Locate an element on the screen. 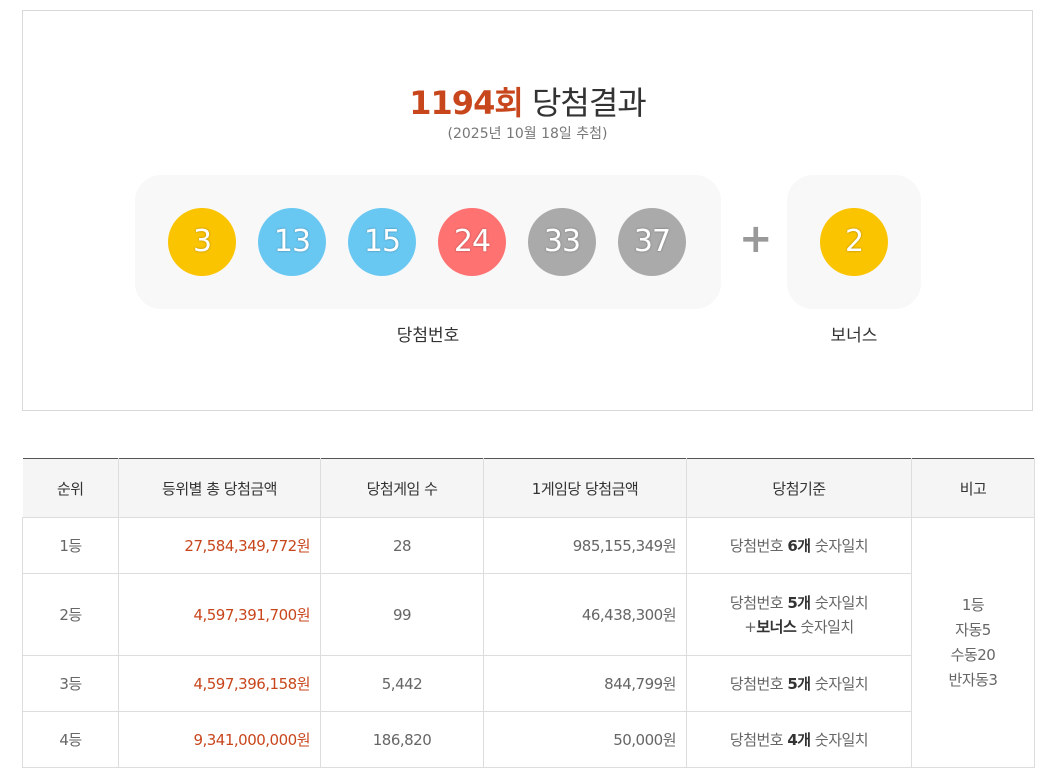 The height and width of the screenshot is (771, 1041). header-prize-per-game: 1게임당 당첨금액 is located at coordinates (585, 488).